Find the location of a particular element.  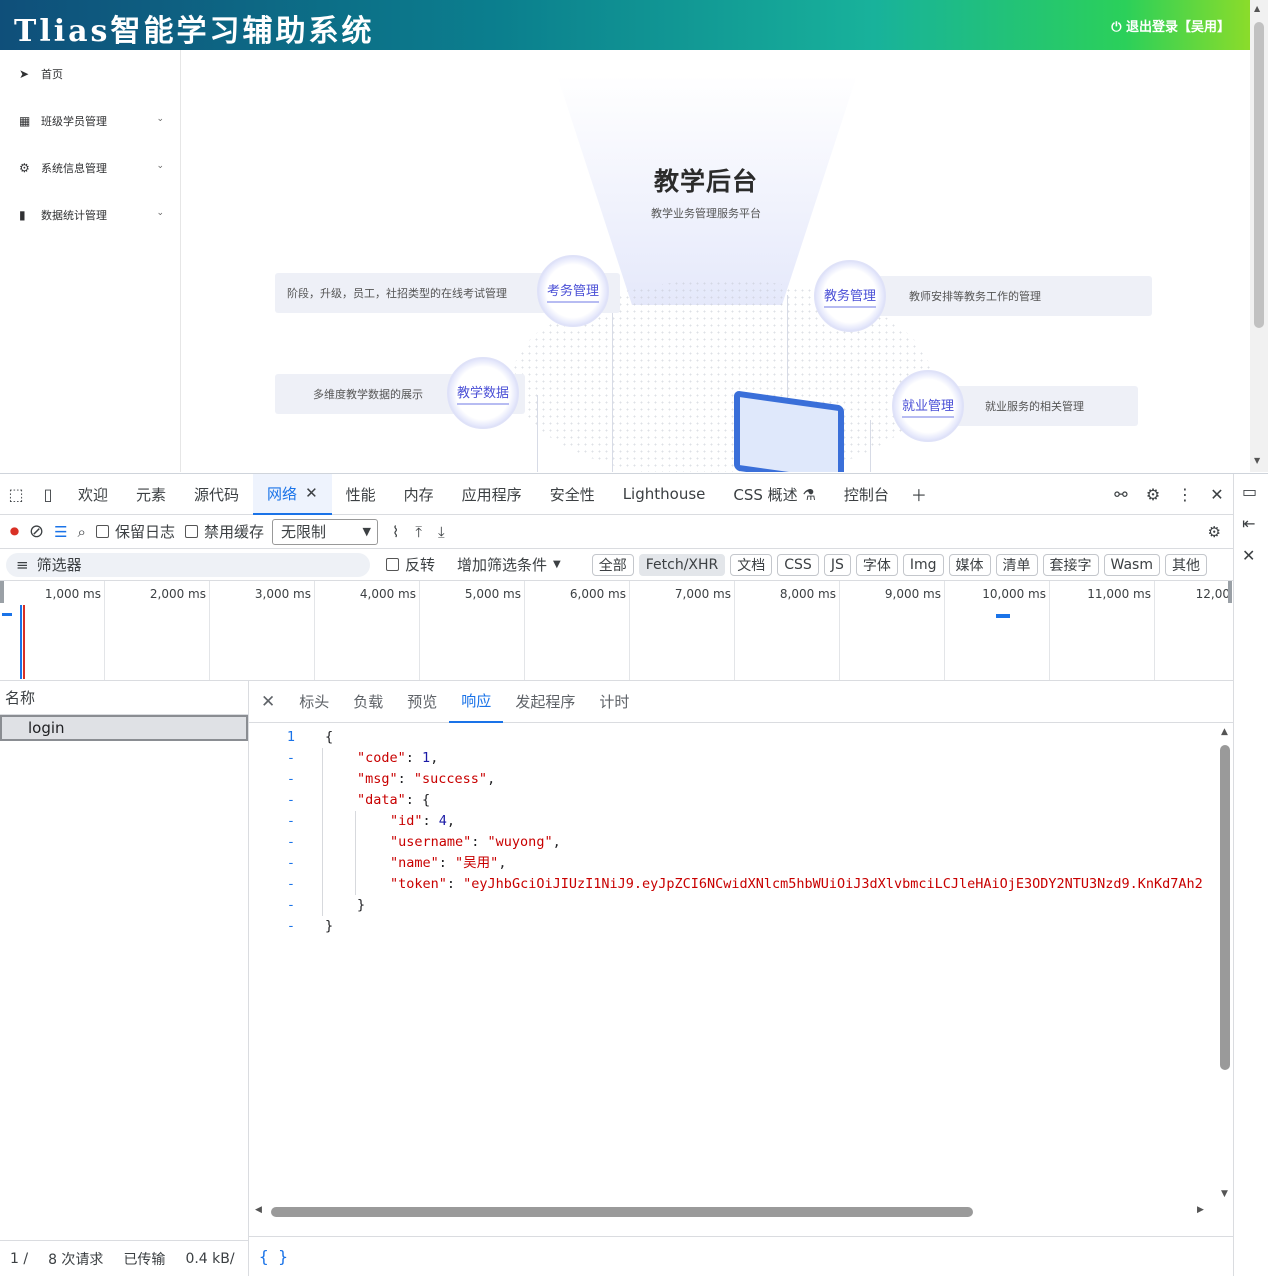

tab-sources: 源代码 is located at coordinates (216, 494).